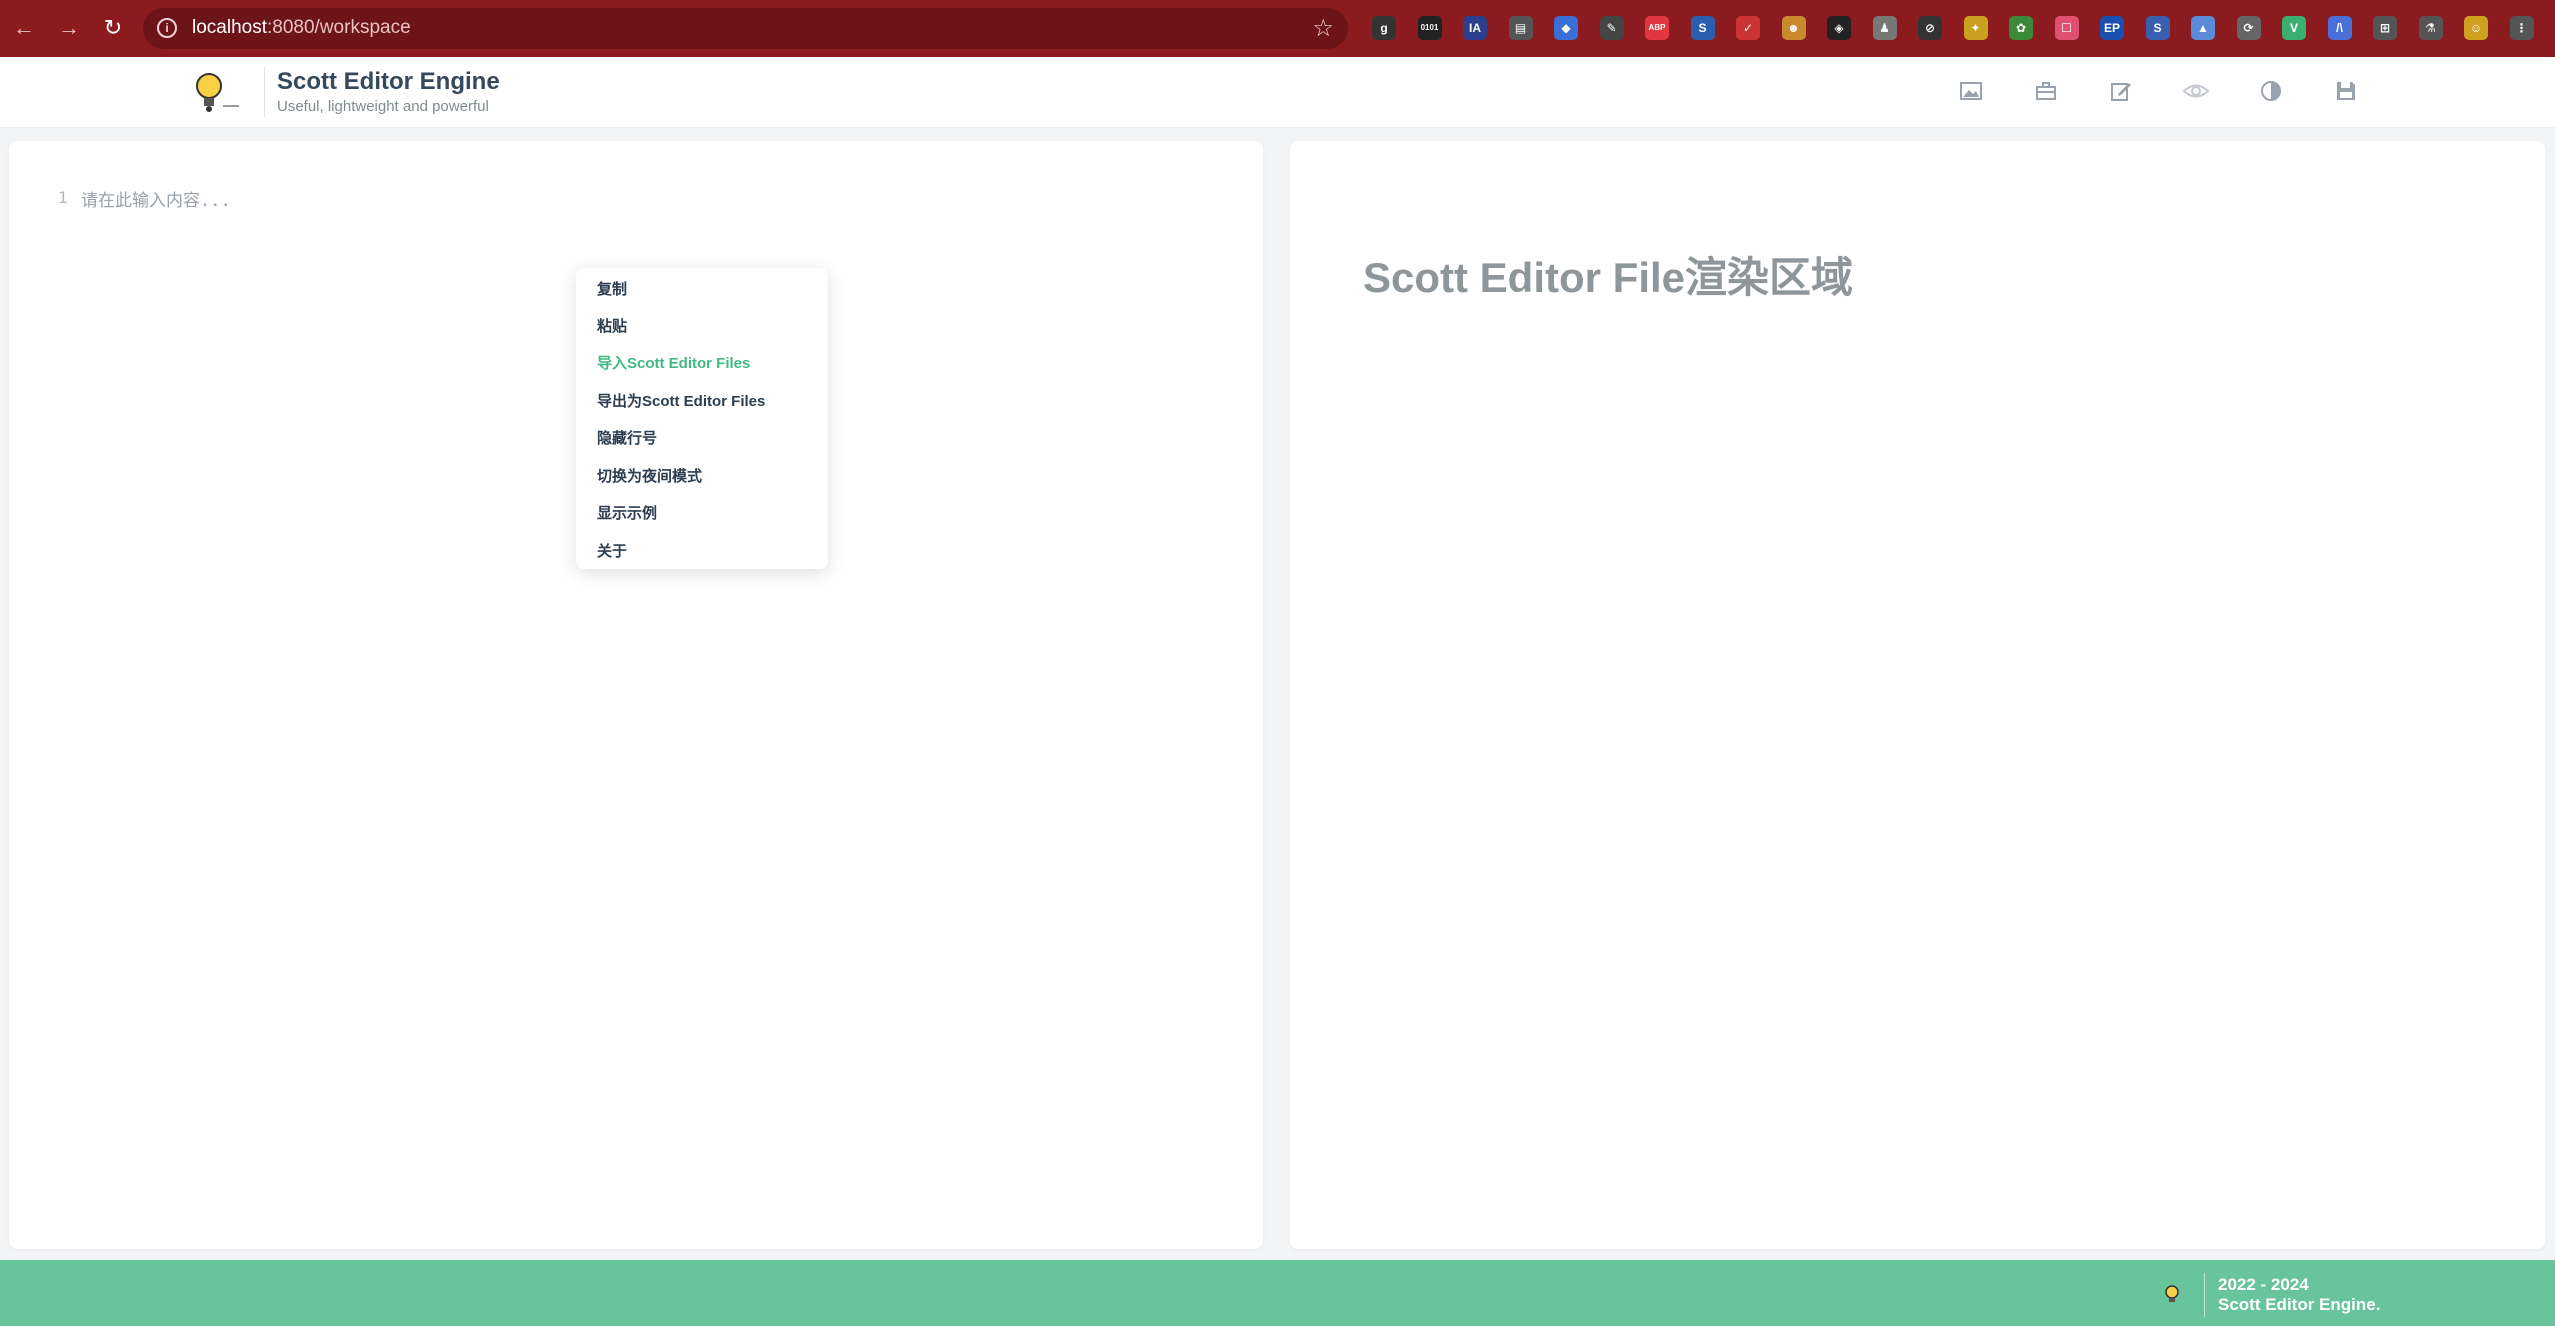 This screenshot has height=1326, width=2555. Describe the element at coordinates (2385, 28) in the screenshot. I see `extension-icon: ⊞` at that location.